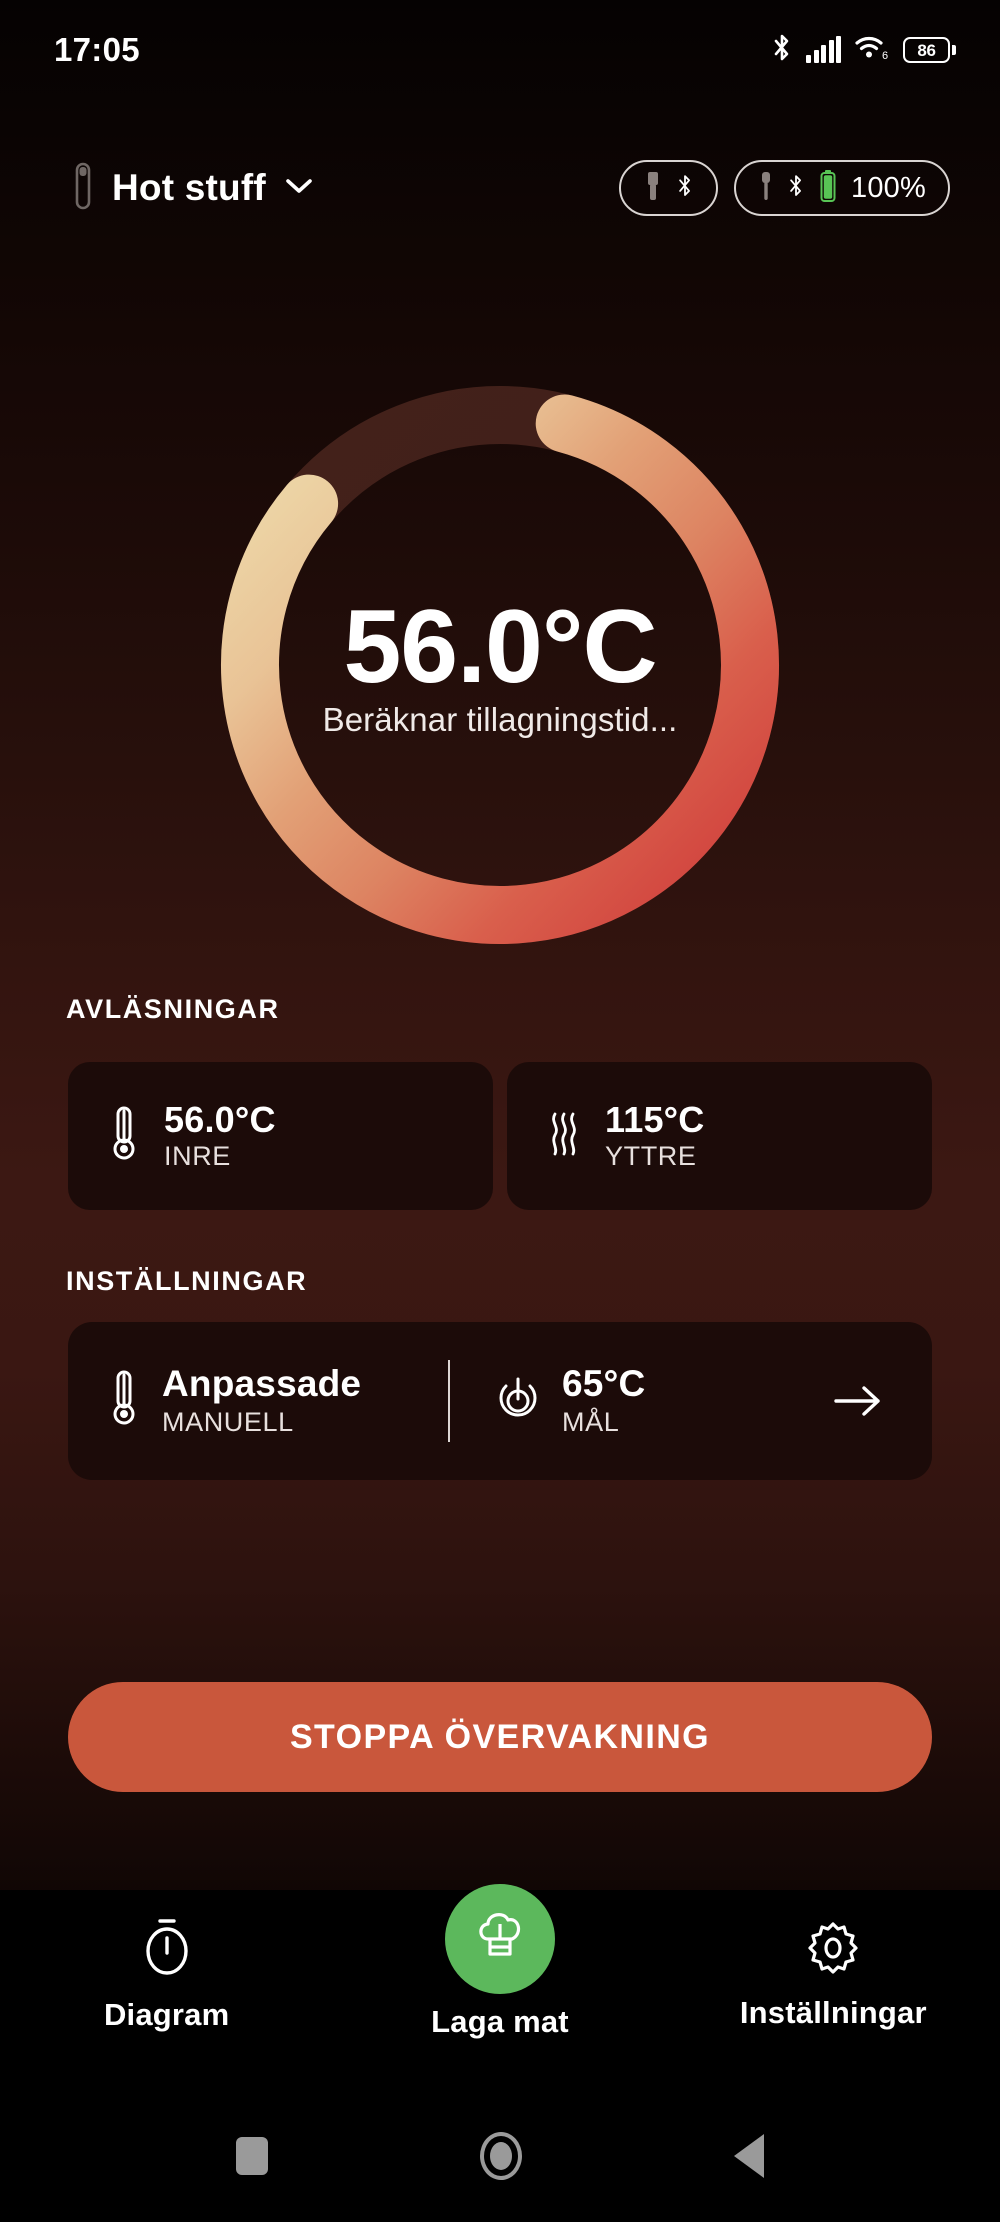 The width and height of the screenshot is (1000, 2222). I want to click on readings-row: 56.0°C INRE 115°C YTTRE, so click(500, 1136).